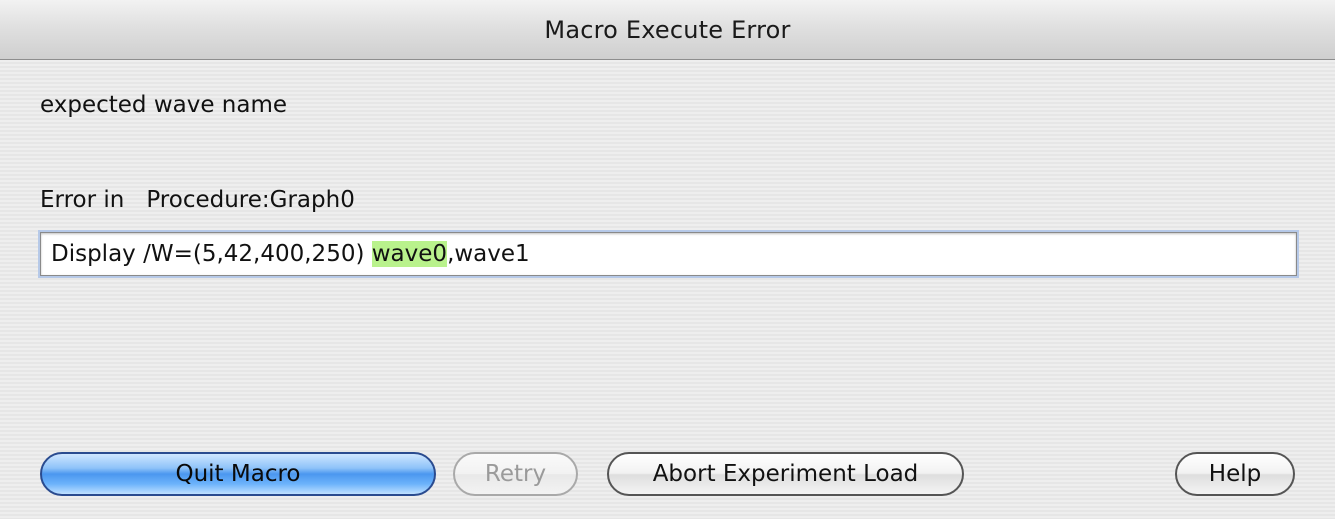 This screenshot has width=1335, height=519. What do you see at coordinates (82, 200) in the screenshot?
I see `error-in-label: Error in` at bounding box center [82, 200].